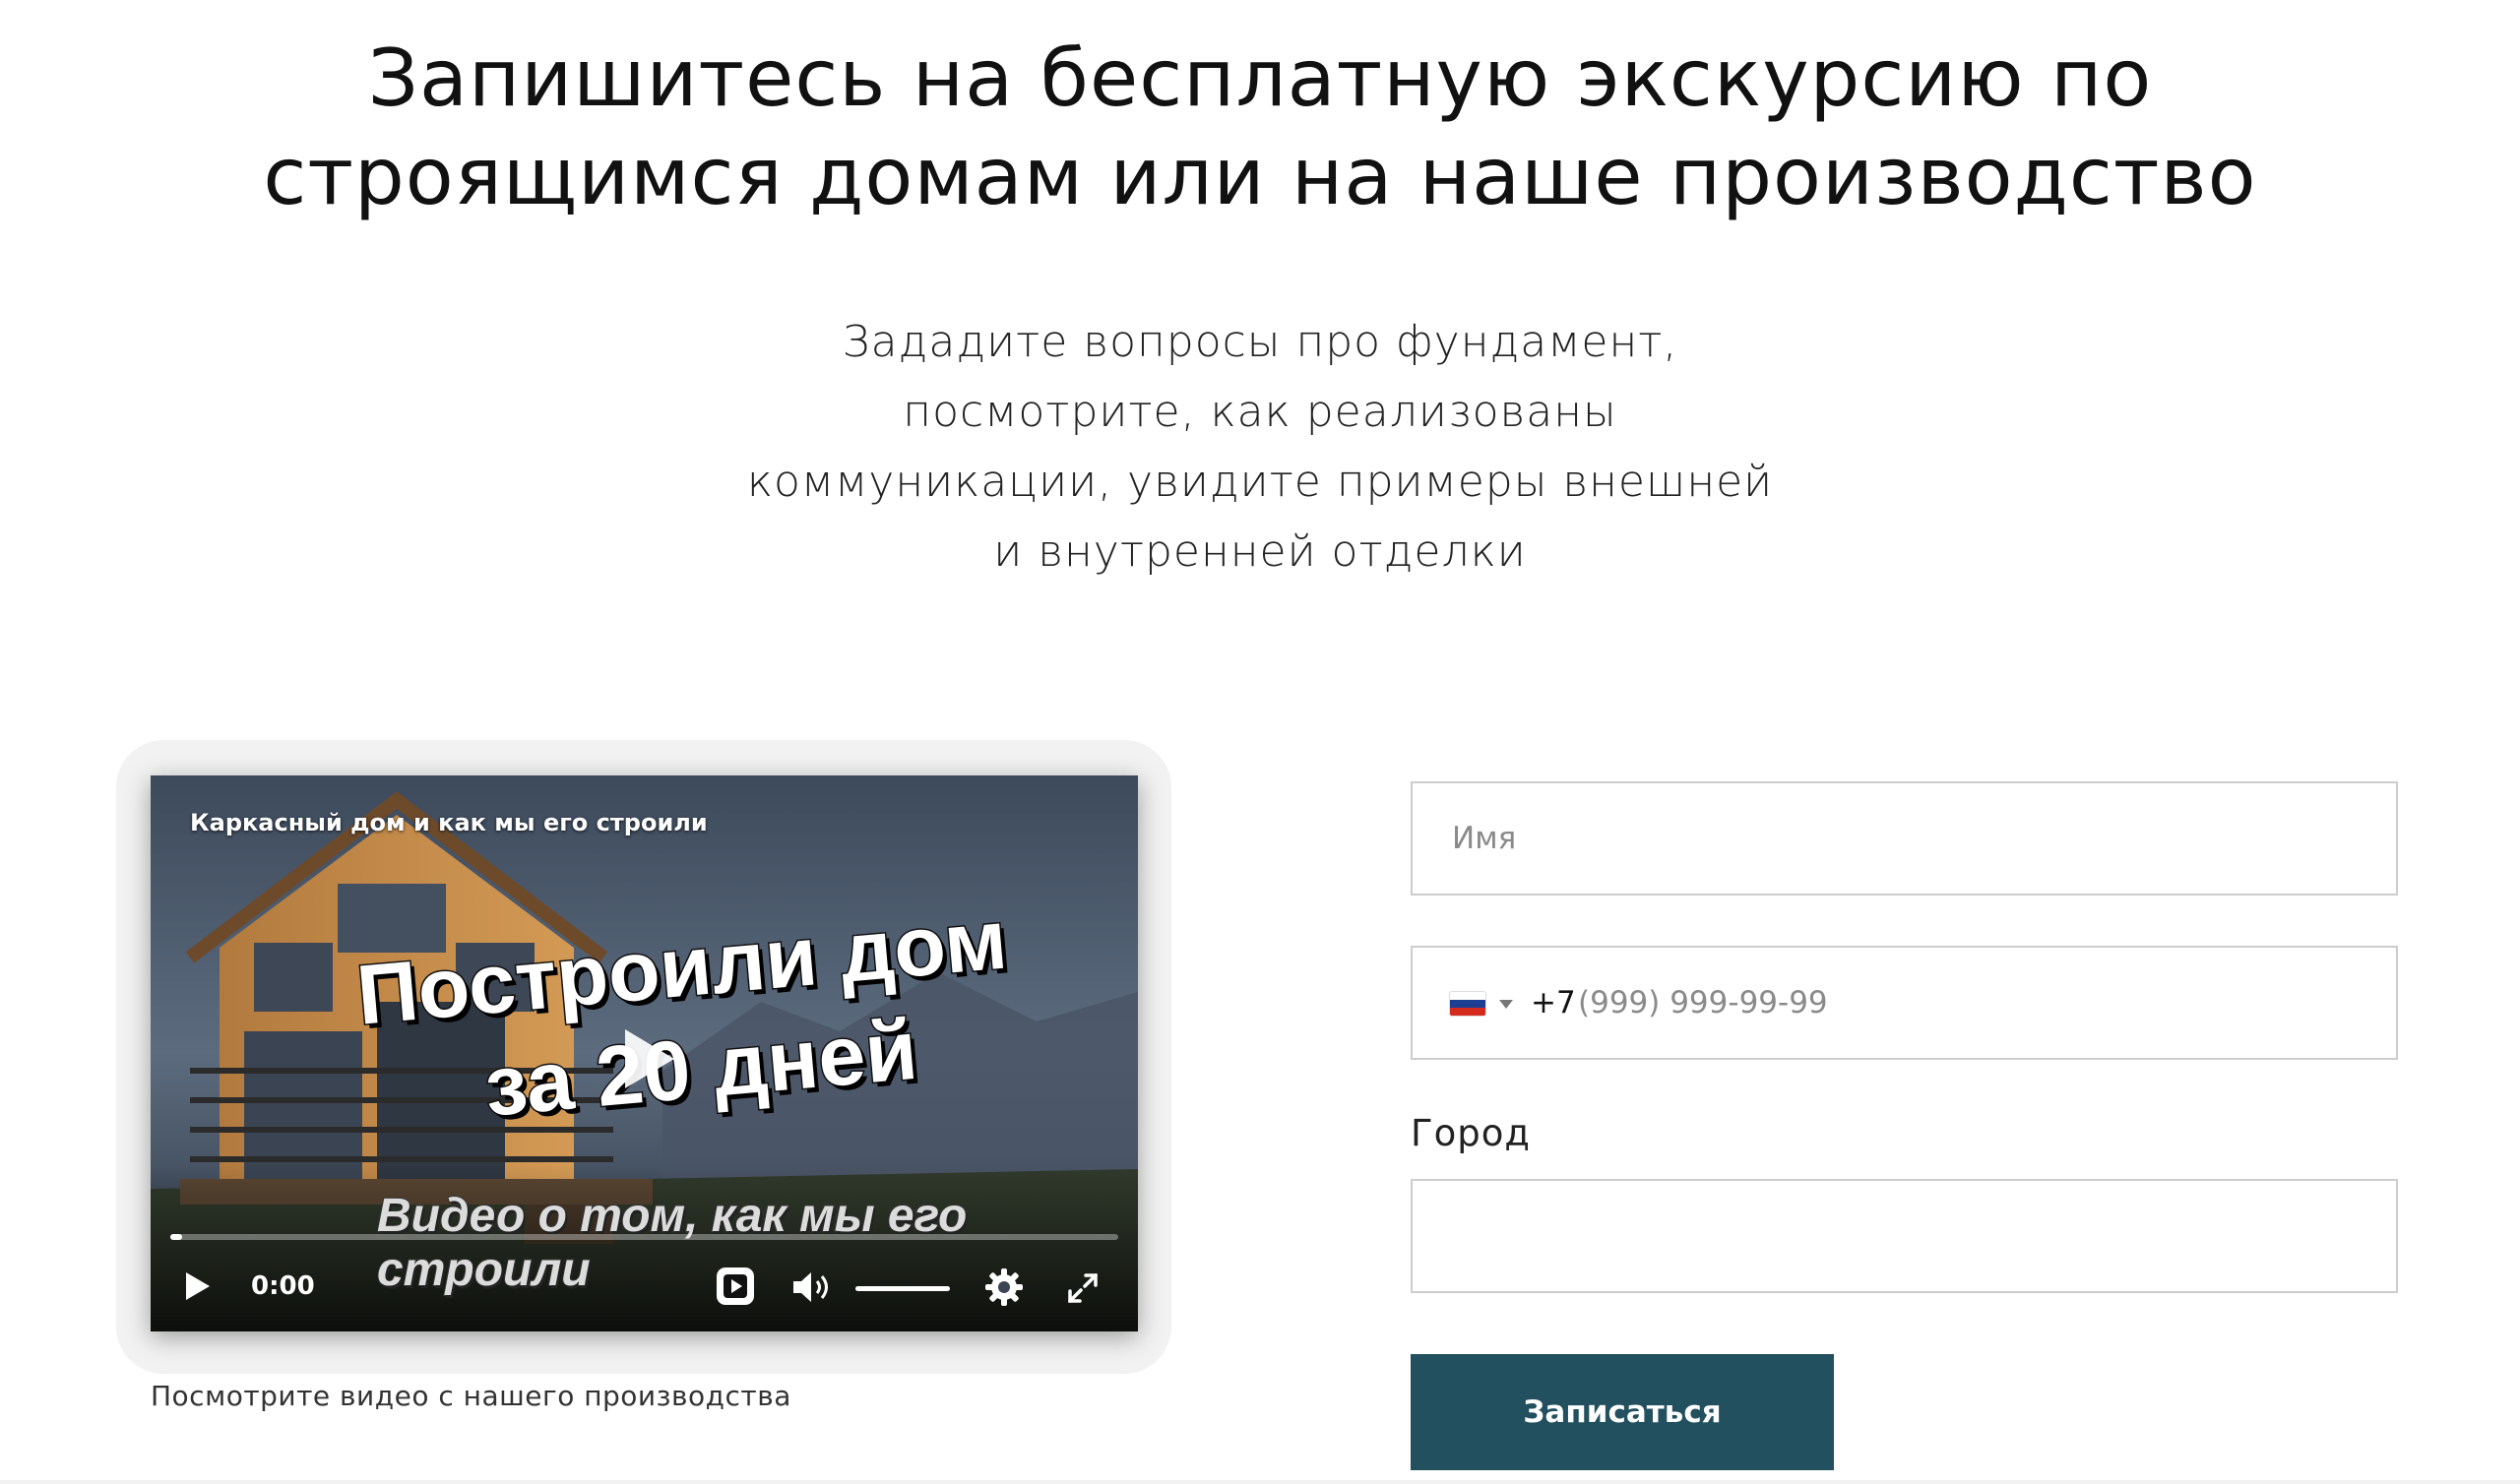 The image size is (2520, 1484). I want to click on fullscreen-icon, so click(1083, 1288).